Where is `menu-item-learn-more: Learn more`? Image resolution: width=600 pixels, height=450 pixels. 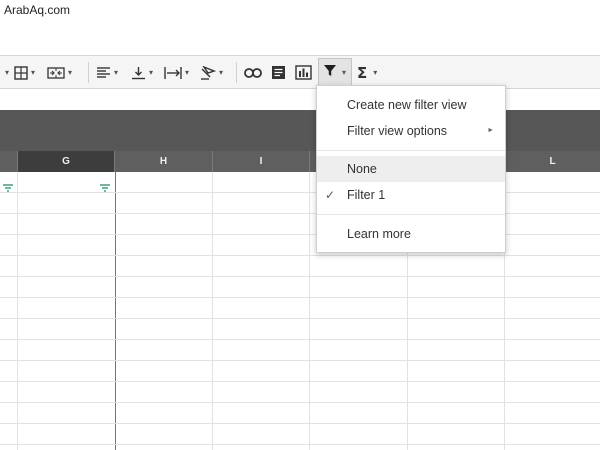
menu-item-learn-more: Learn more is located at coordinates (411, 234).